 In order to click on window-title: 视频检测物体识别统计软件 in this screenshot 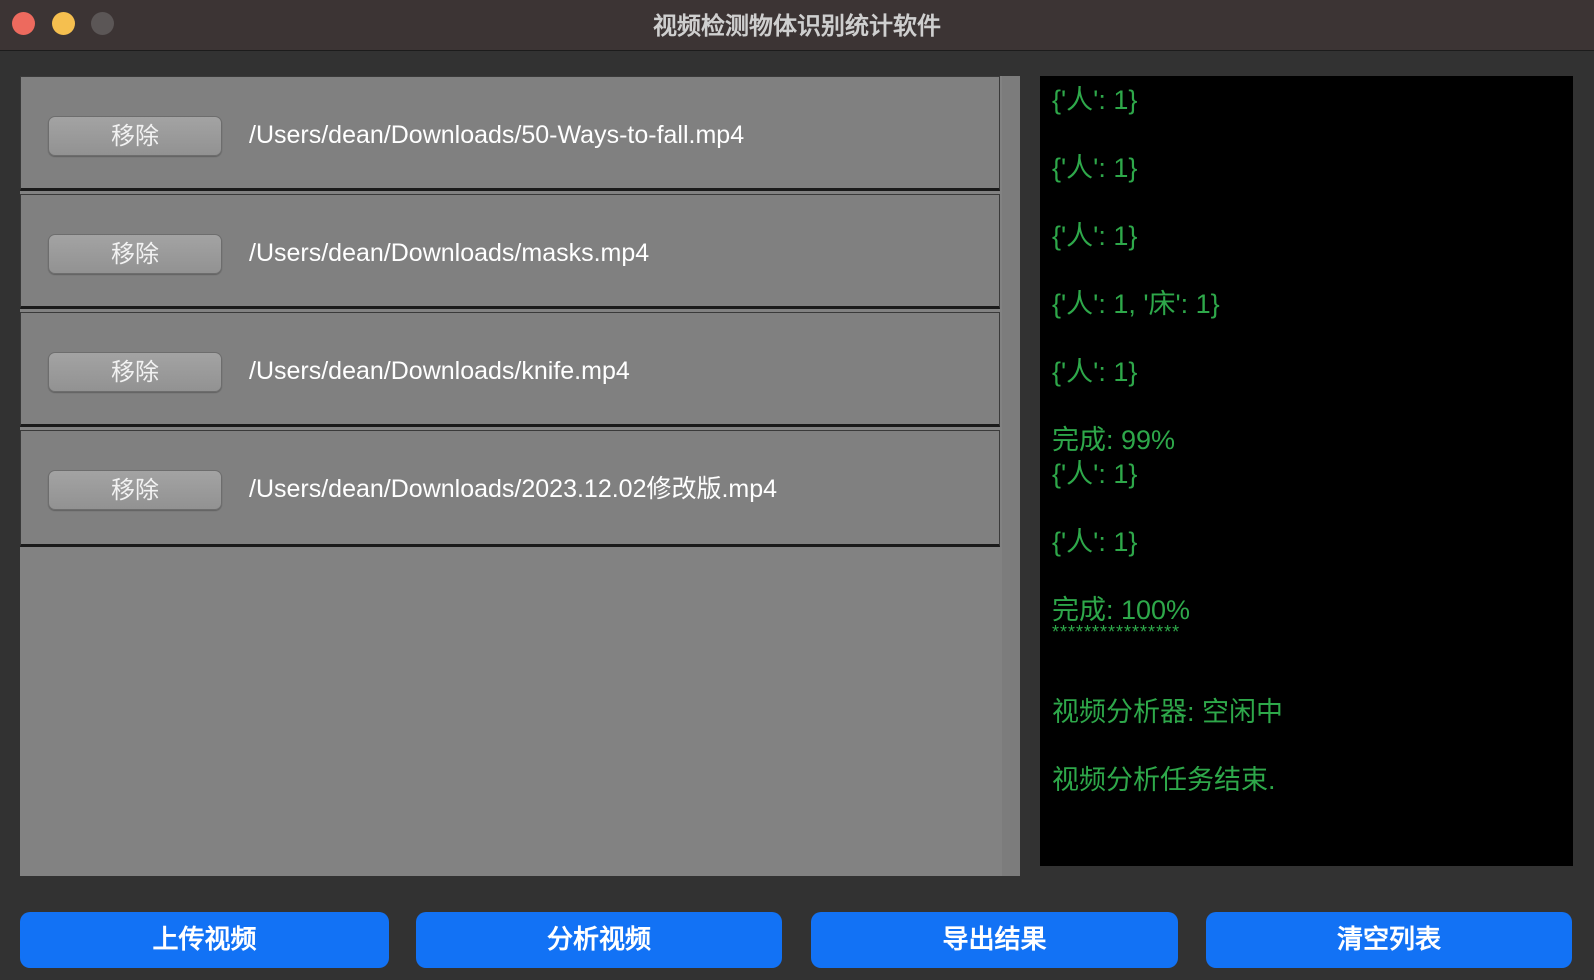, I will do `click(797, 26)`.